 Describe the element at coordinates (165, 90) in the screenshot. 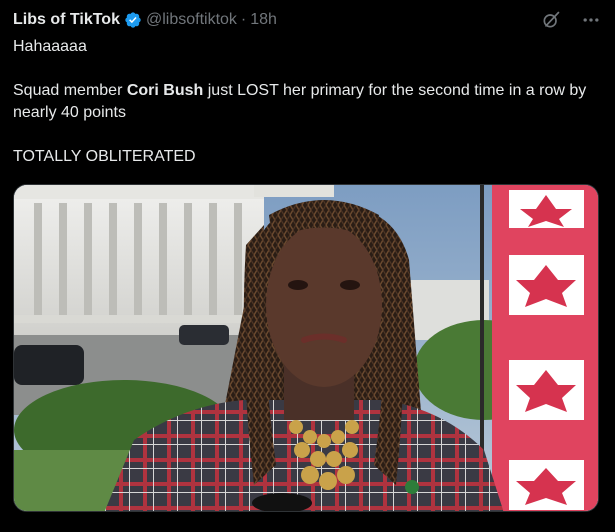

I see `tweet-mention-name: Cori Bush` at that location.